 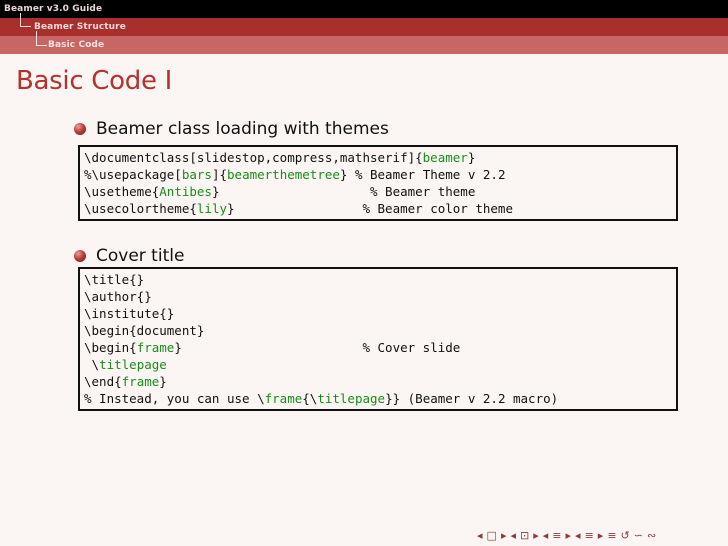 I want to click on code-text: % Instead, you can use \, so click(x=174, y=398).